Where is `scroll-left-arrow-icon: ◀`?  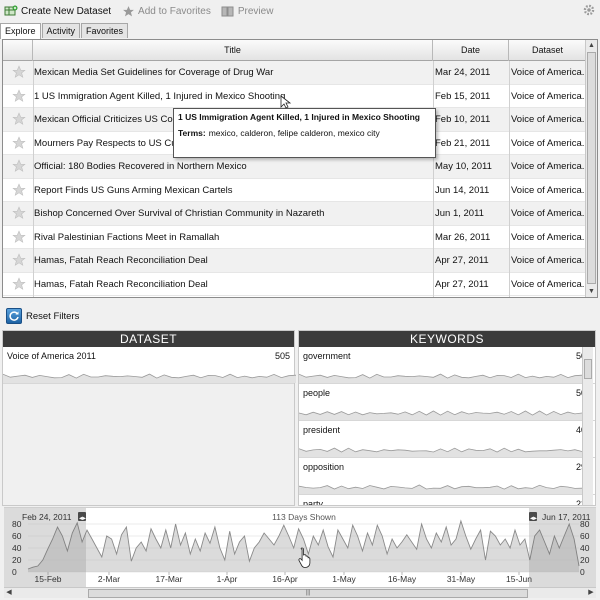 scroll-left-arrow-icon: ◀ is located at coordinates (9, 593).